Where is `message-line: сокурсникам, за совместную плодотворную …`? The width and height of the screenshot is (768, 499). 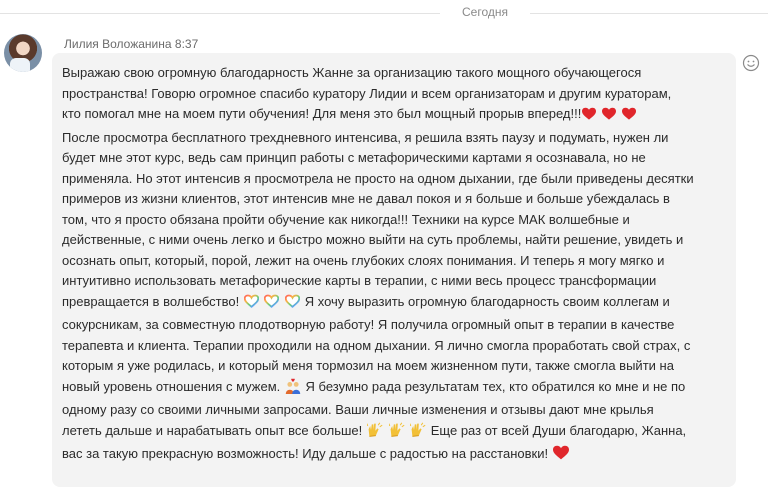 message-line: сокурсникам, за совместную плодотворную … is located at coordinates (368, 324).